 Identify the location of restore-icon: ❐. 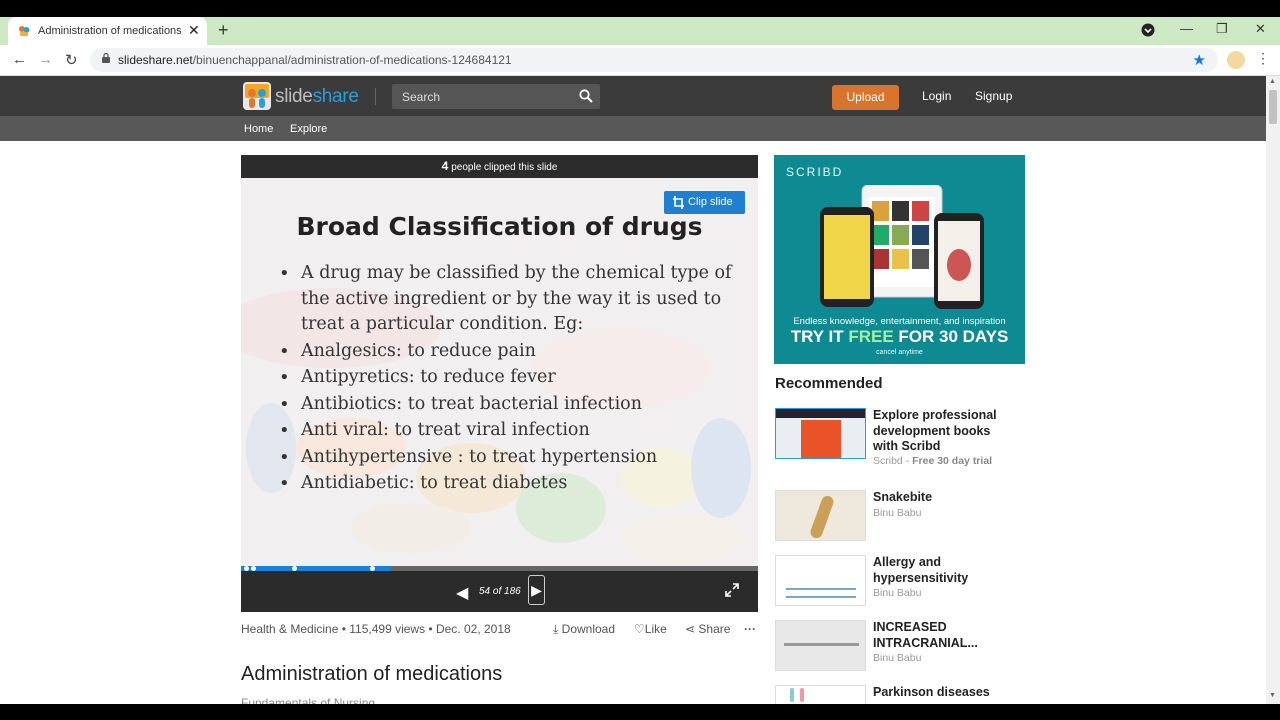
(1222, 29).